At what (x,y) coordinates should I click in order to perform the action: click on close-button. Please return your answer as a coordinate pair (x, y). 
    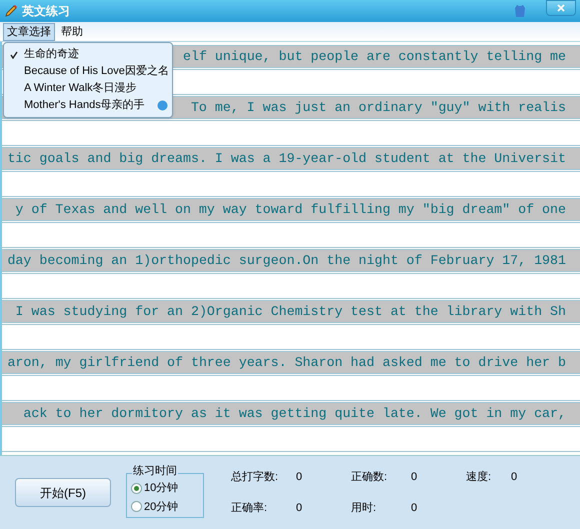
    Looking at the image, I should click on (561, 8).